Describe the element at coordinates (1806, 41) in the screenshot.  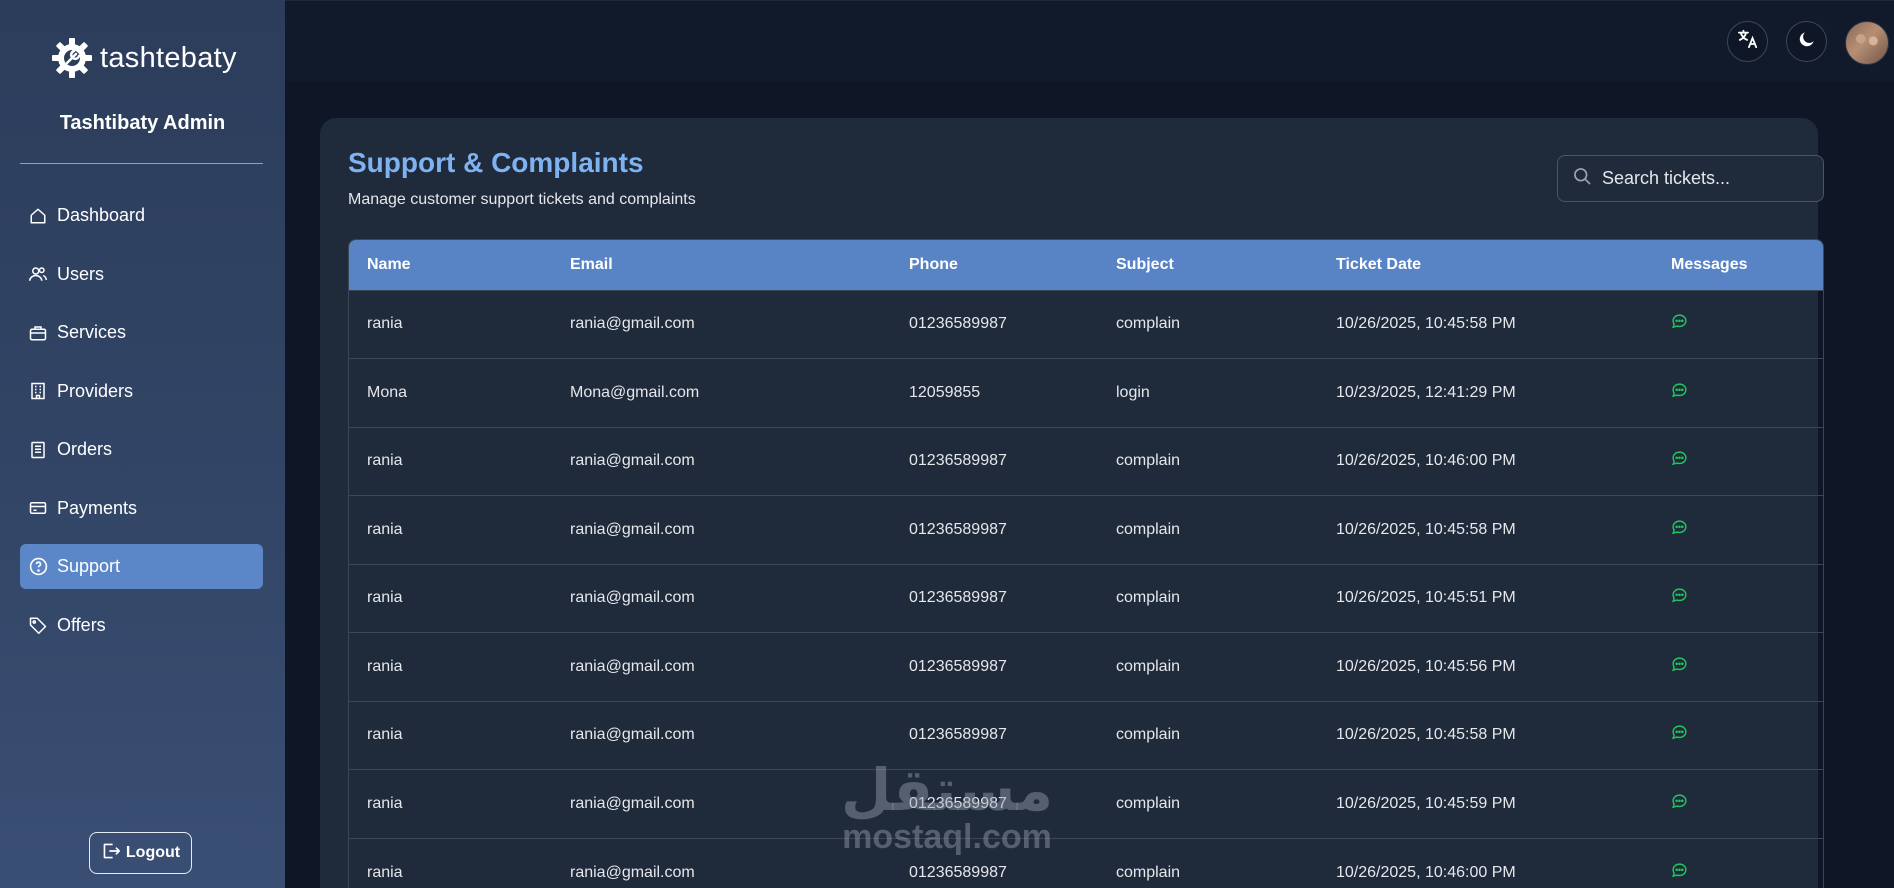
I see `theme-toggle-button` at that location.